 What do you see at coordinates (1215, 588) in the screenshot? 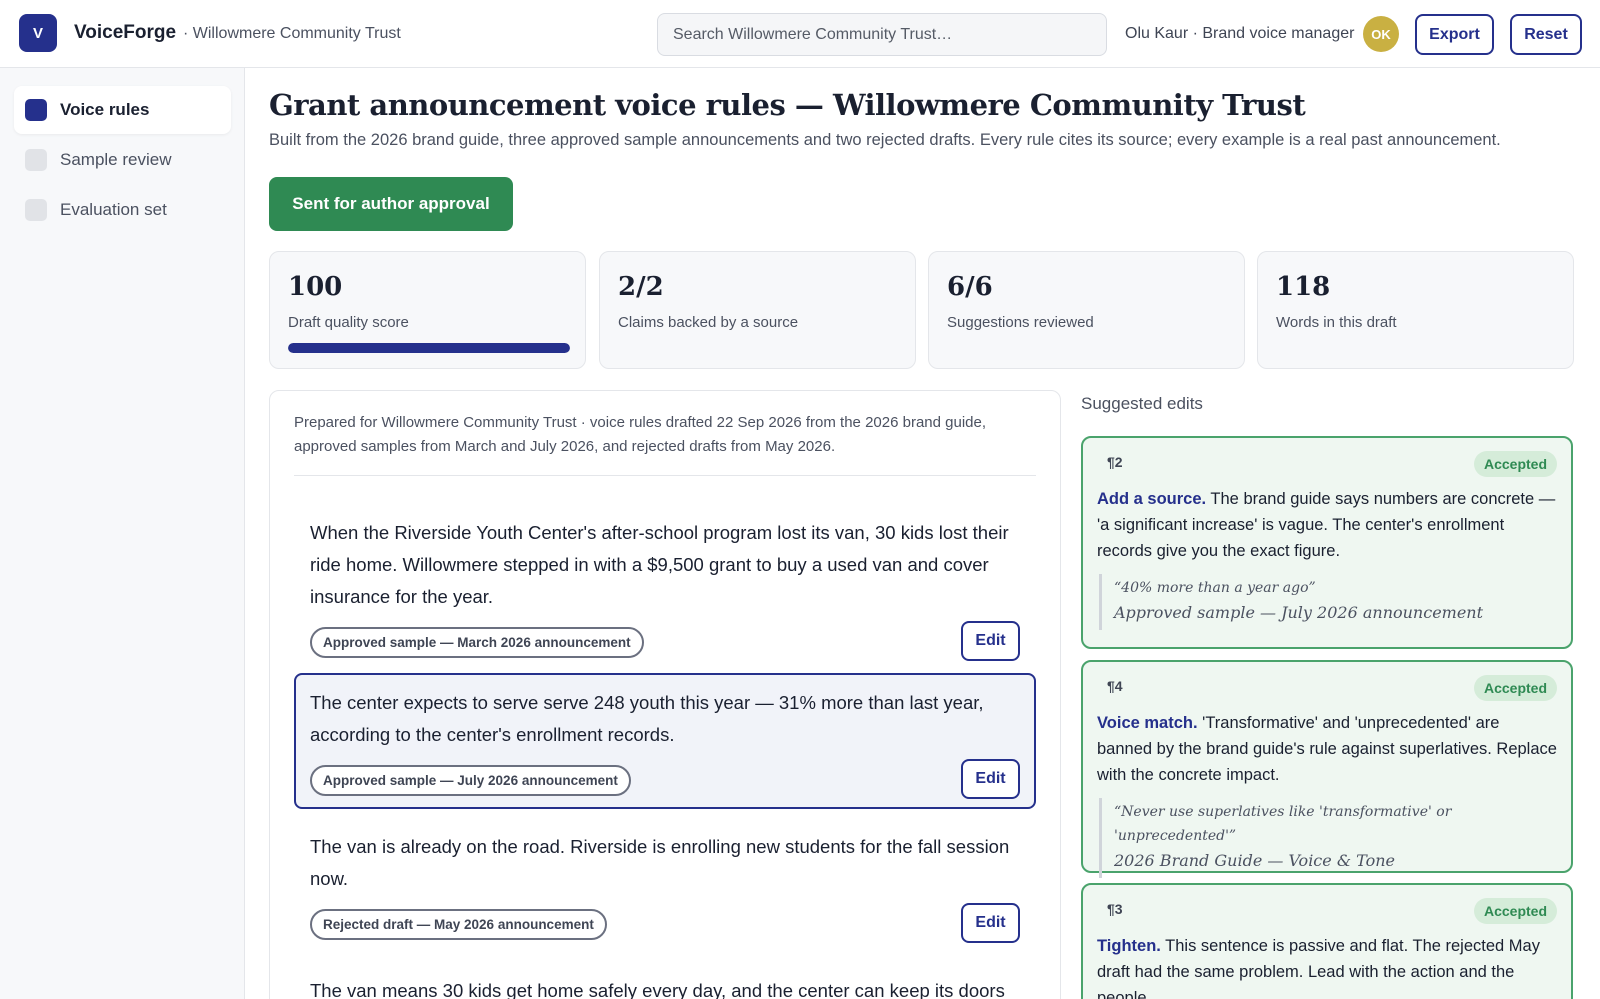
I see `quote-text: “40% more than a year ago”` at bounding box center [1215, 588].